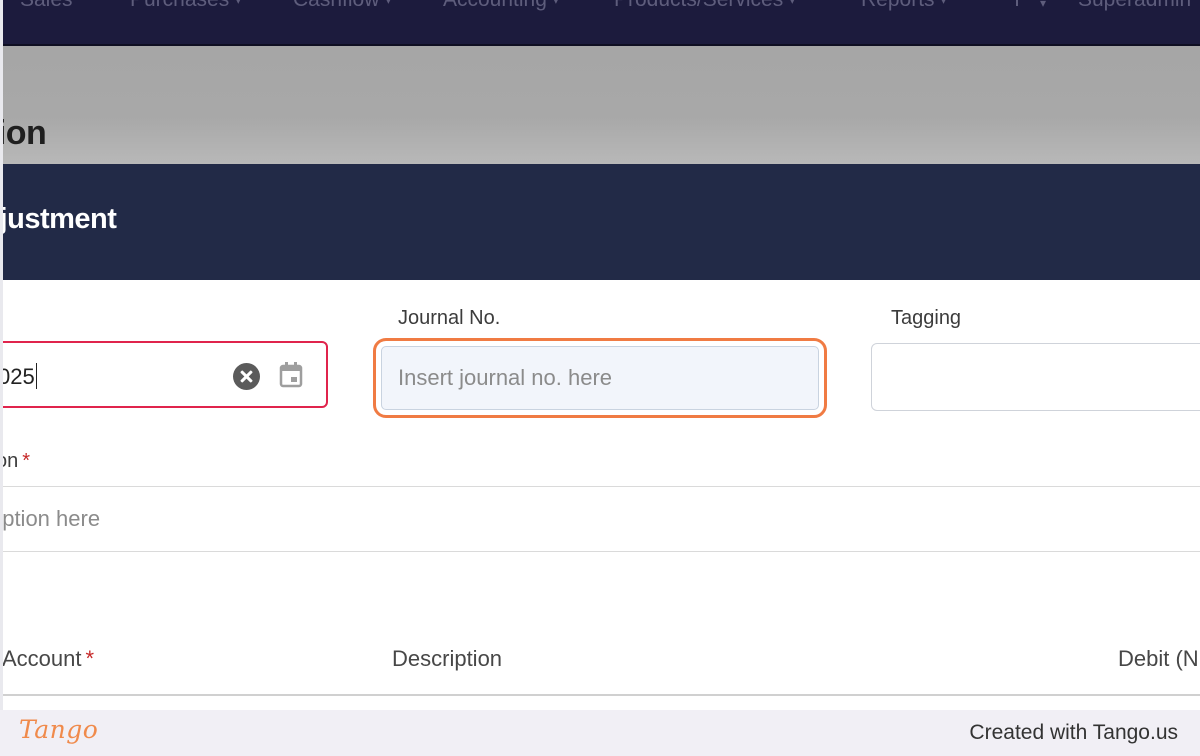 The image size is (1200, 756). What do you see at coordinates (1035, 377) in the screenshot?
I see `tagging-input` at bounding box center [1035, 377].